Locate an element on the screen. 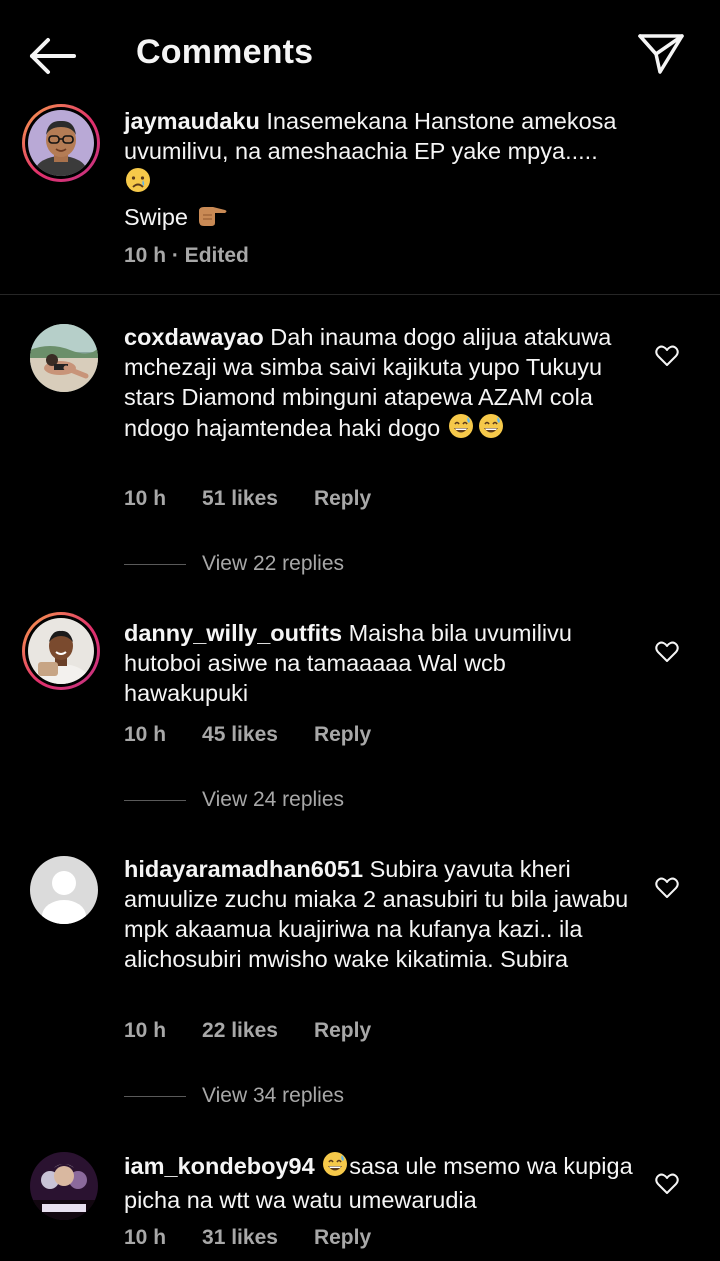  back-button is located at coordinates (52, 56).